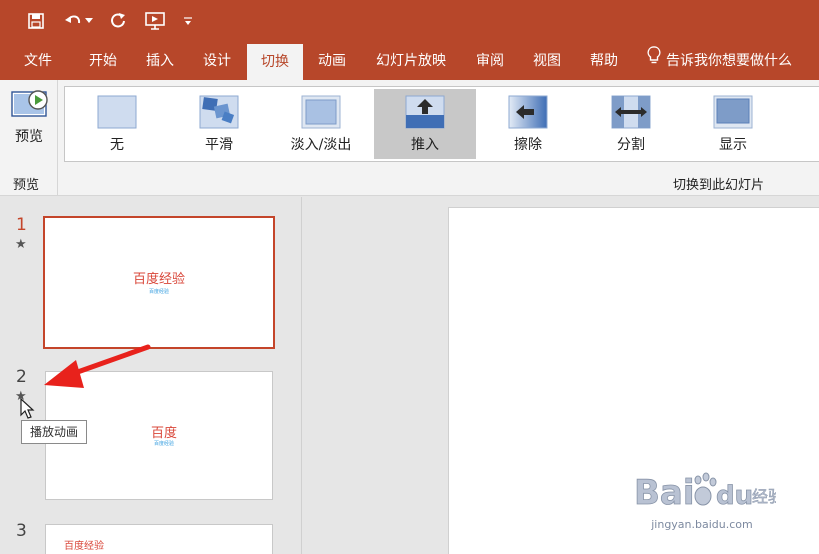 The width and height of the screenshot is (819, 554). Describe the element at coordinates (702, 524) in the screenshot. I see `watermark-url: jingyan.baidu.com` at that location.